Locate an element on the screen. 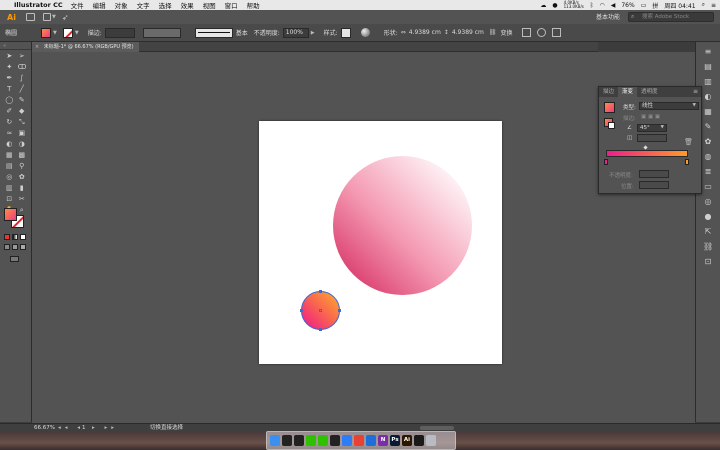 Image resolution: width=720 pixels, height=450 pixels. rotate-tool-icon: ↻ is located at coordinates (9, 122).